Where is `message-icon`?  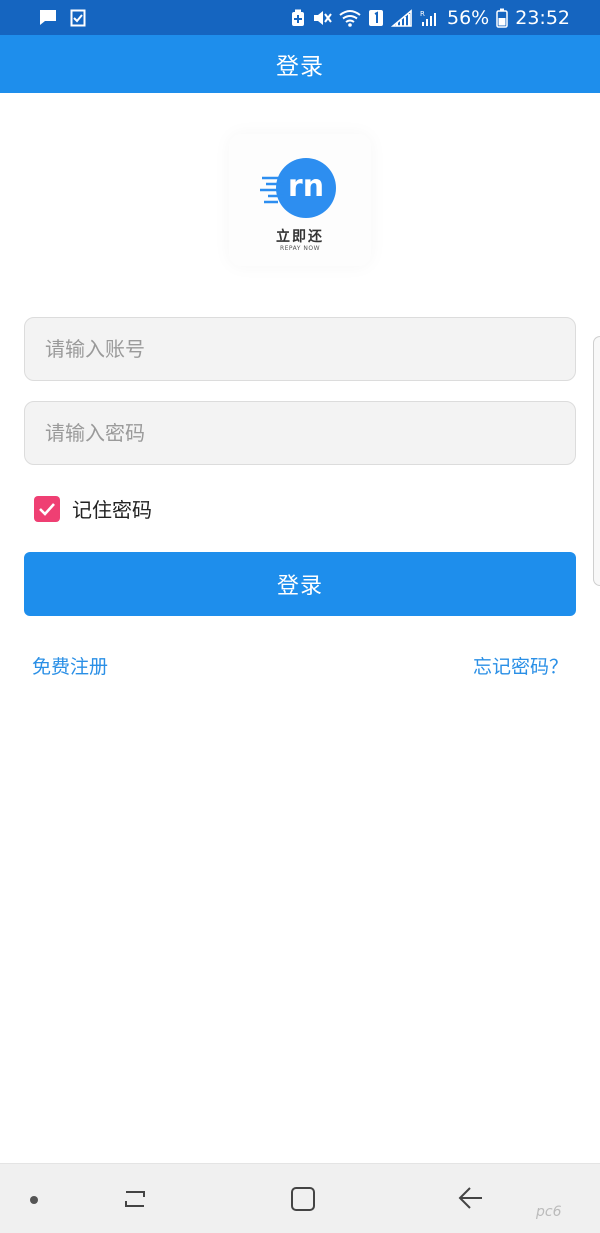 message-icon is located at coordinates (48, 18).